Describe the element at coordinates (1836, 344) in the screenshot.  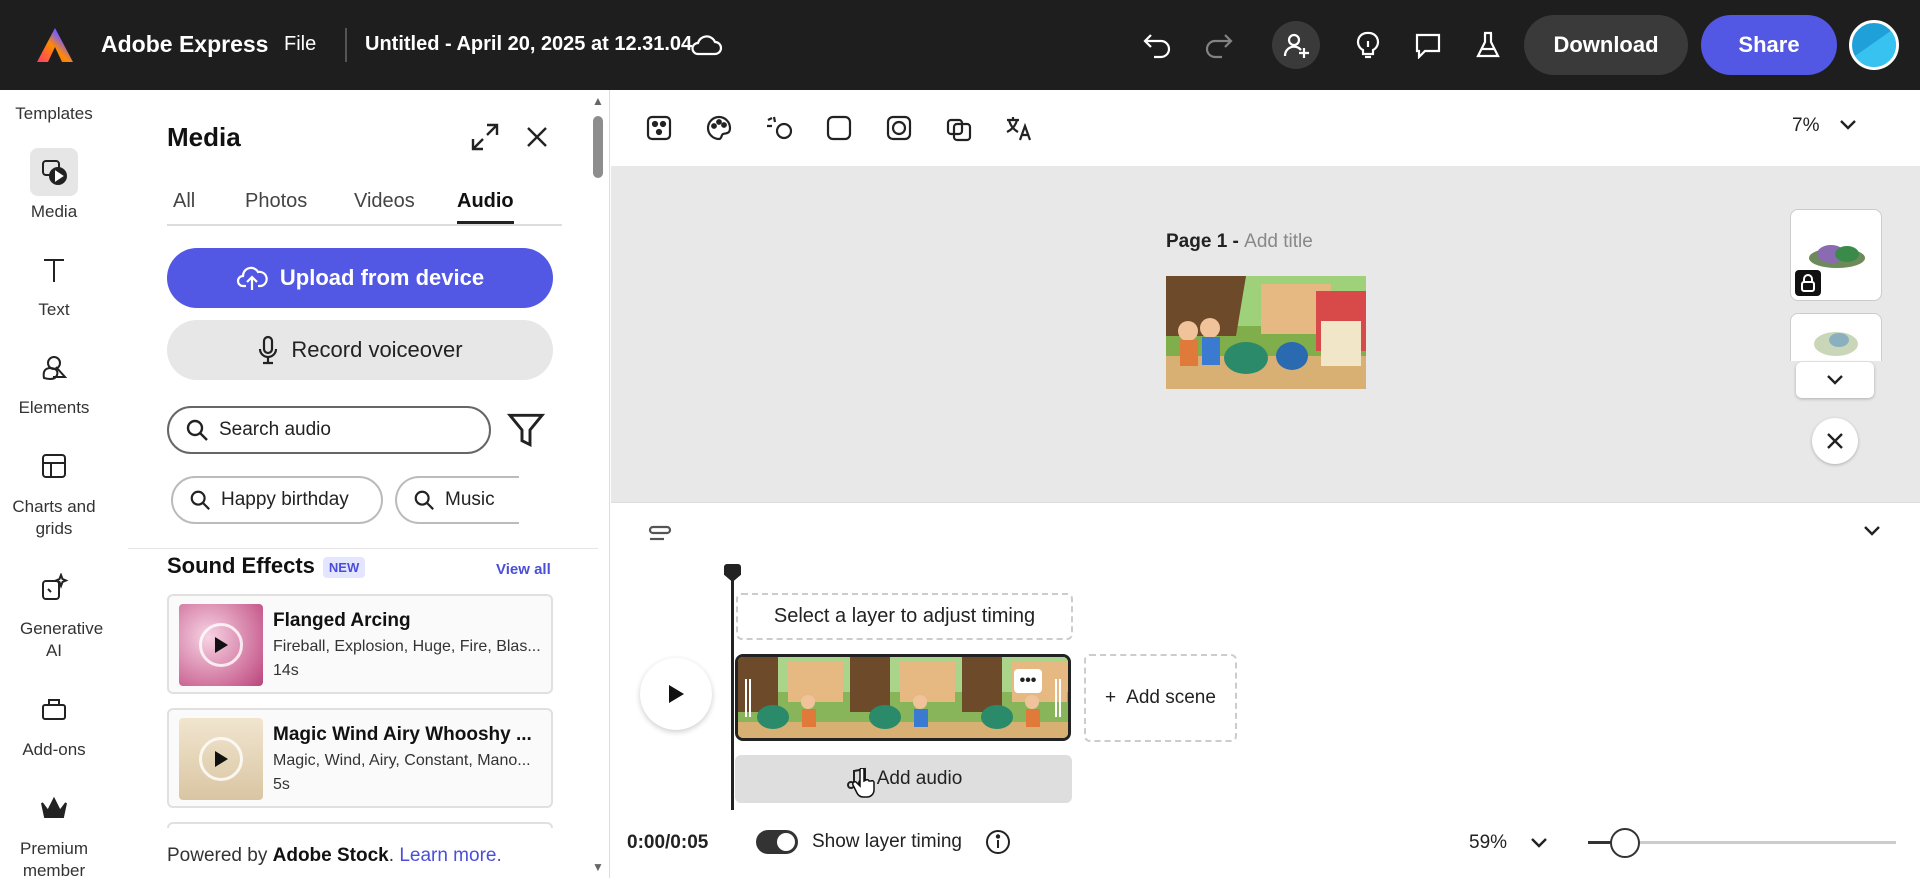
I see `feather-thumbnail` at that location.